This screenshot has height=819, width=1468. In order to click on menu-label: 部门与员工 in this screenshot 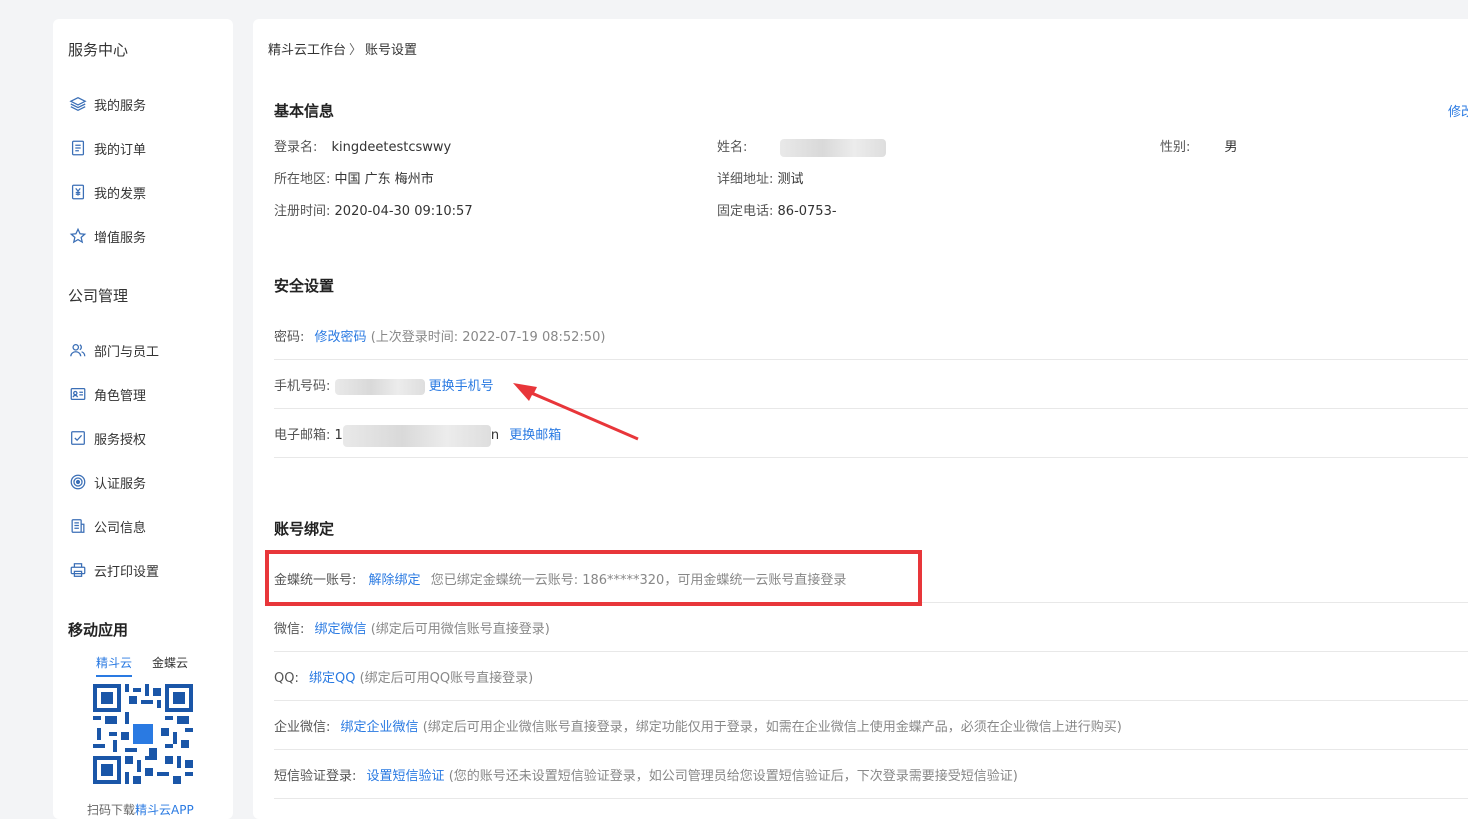, I will do `click(127, 352)`.